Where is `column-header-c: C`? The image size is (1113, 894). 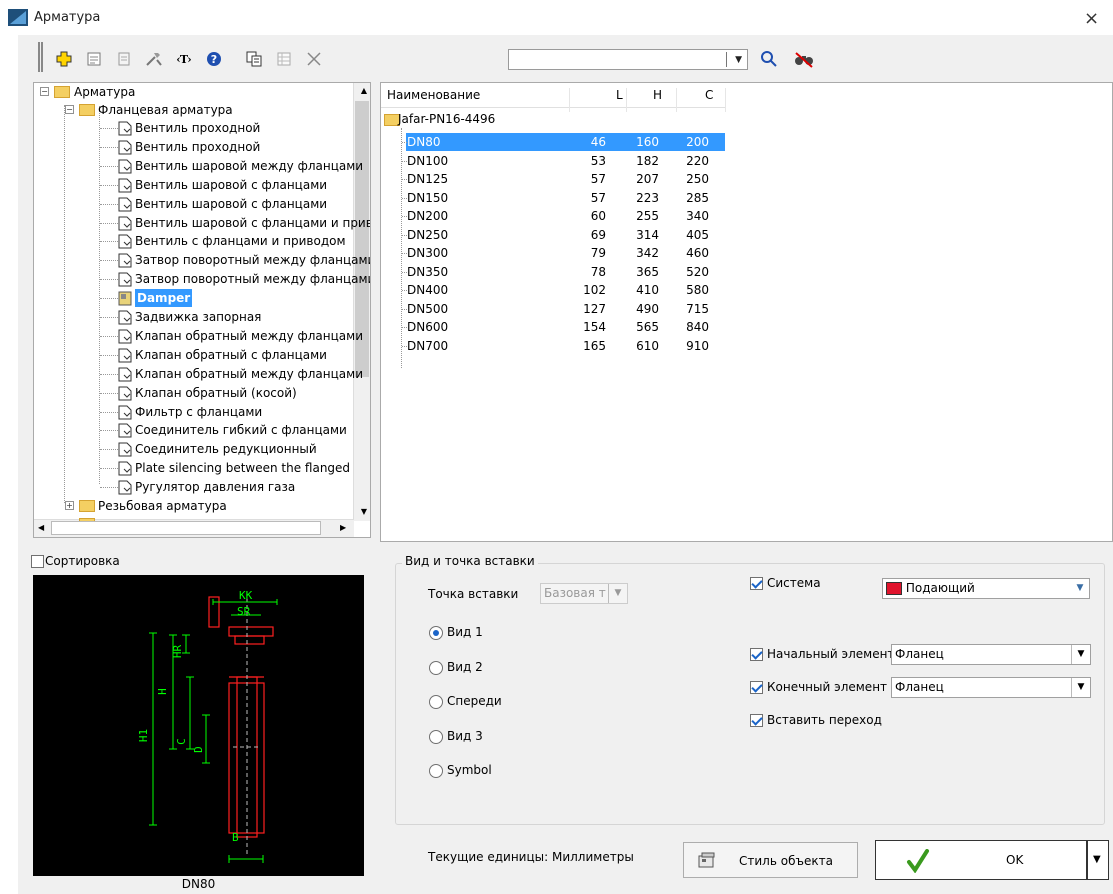
column-header-c: C is located at coordinates (709, 95).